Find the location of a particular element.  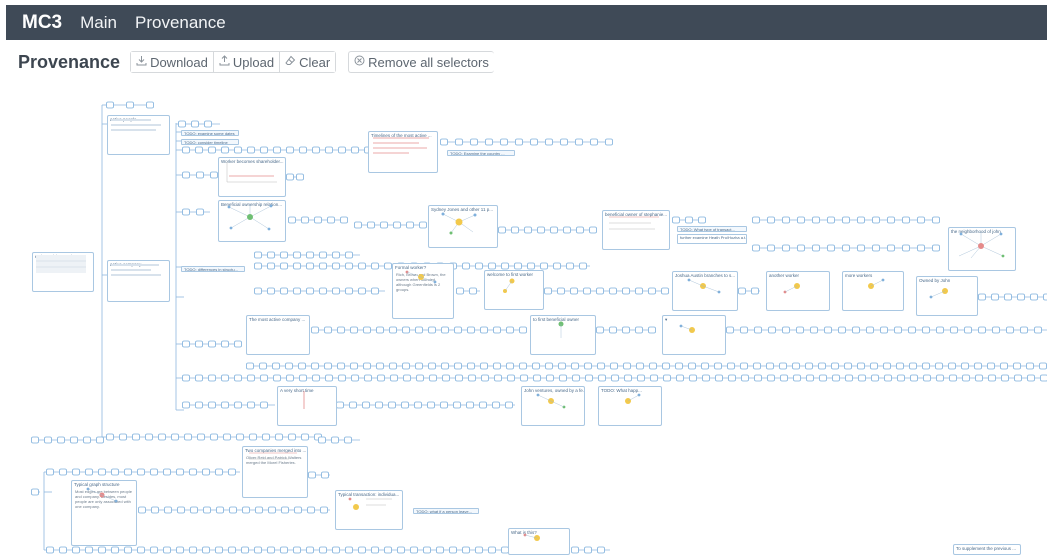

tag-consider-timeline: TODO: consider timeline is located at coordinates (210, 142).